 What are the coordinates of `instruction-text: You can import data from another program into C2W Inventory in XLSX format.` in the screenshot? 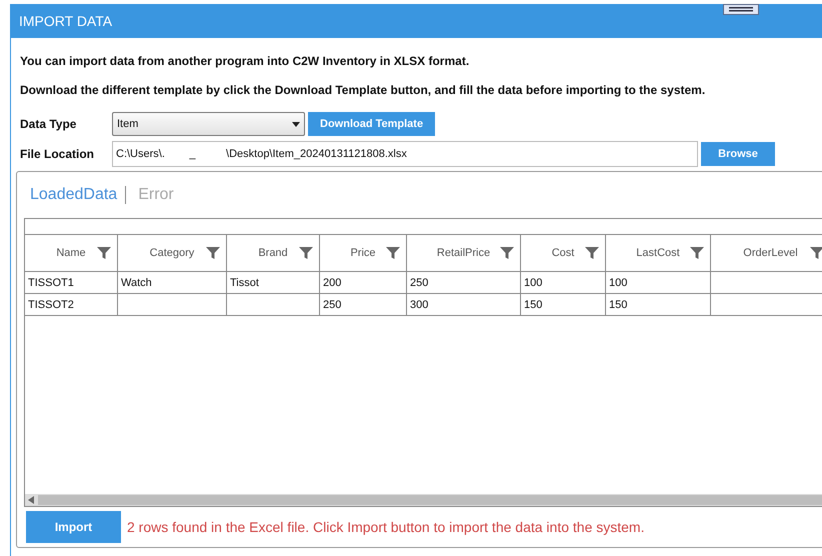 It's located at (245, 61).